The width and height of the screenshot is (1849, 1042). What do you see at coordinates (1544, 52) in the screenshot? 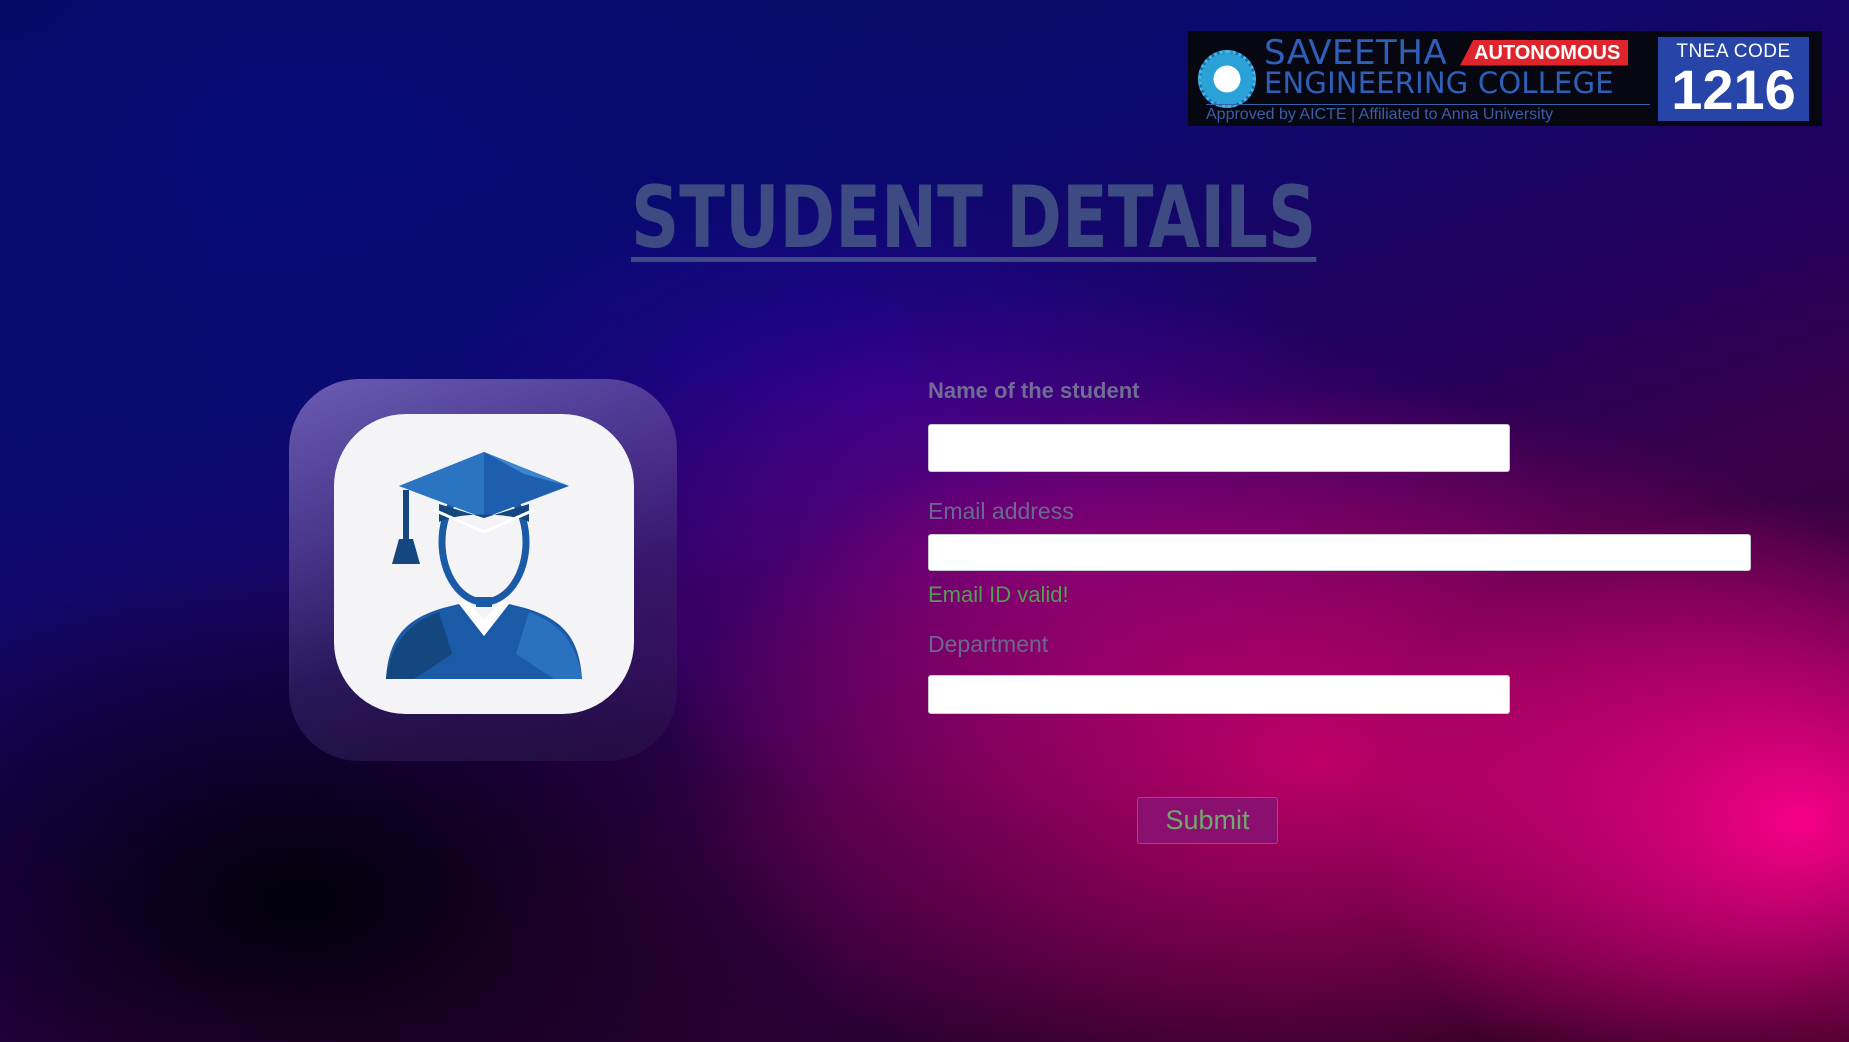
I see `autonomous-badge: AUTONOMOUS` at bounding box center [1544, 52].